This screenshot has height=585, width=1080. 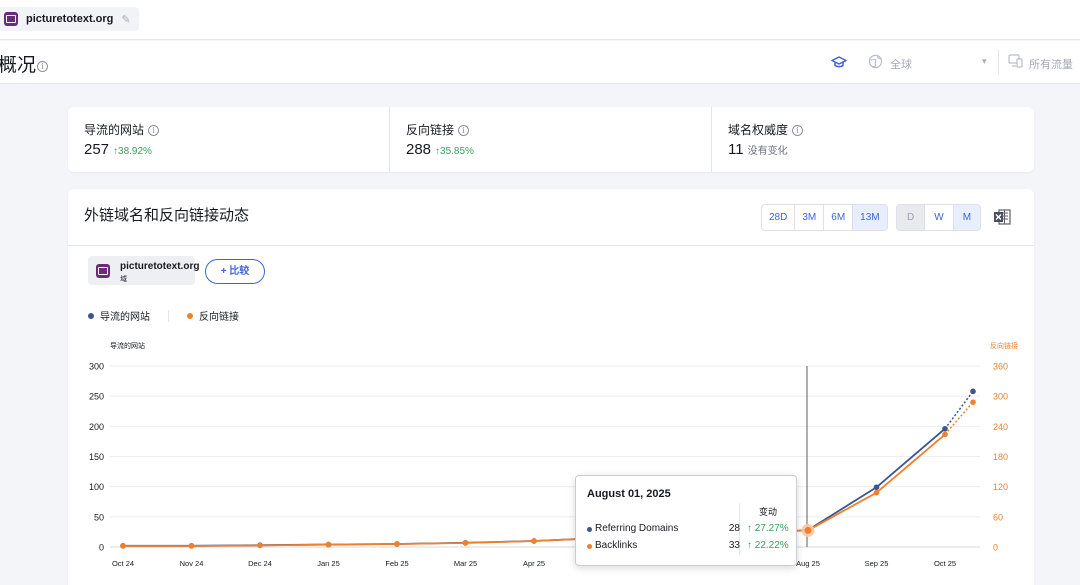 What do you see at coordinates (396, 563) in the screenshot?
I see `x-tick-label: Feb 25` at bounding box center [396, 563].